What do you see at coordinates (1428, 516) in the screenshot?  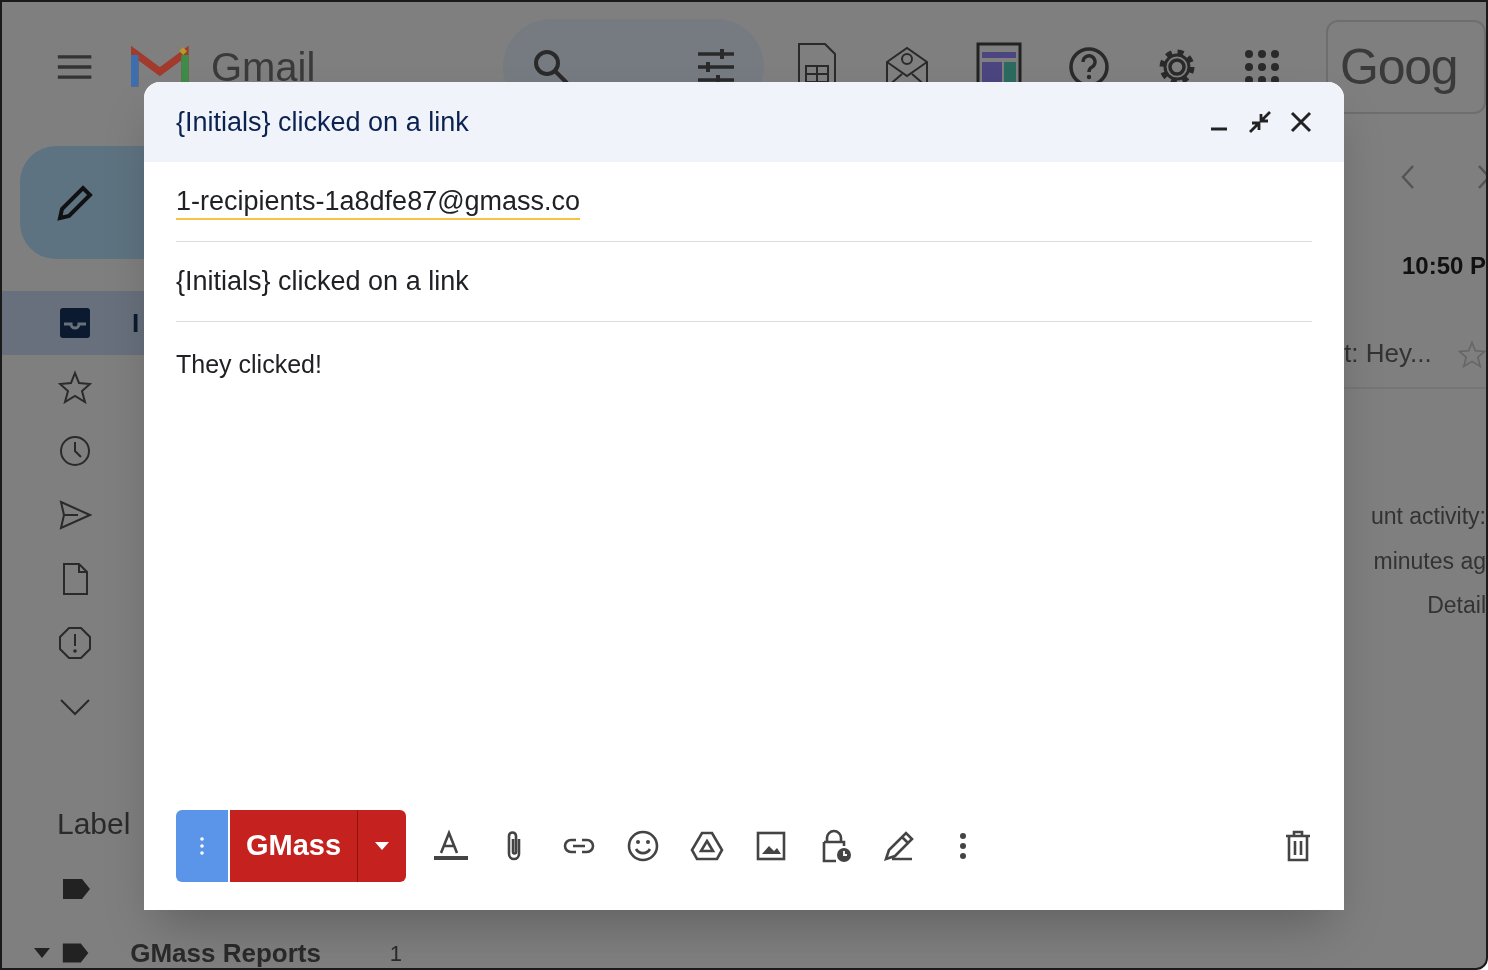 I see `activity-text: unt activity:` at bounding box center [1428, 516].